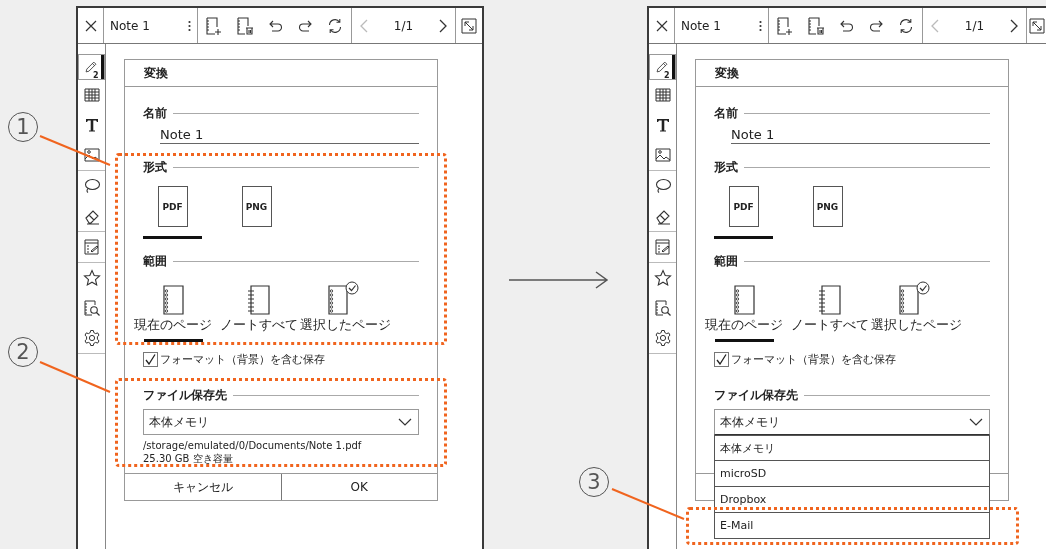 This screenshot has width=1046, height=549. Describe the element at coordinates (188, 458) in the screenshot. I see `free-space: 25.30 GB 空き容量` at that location.